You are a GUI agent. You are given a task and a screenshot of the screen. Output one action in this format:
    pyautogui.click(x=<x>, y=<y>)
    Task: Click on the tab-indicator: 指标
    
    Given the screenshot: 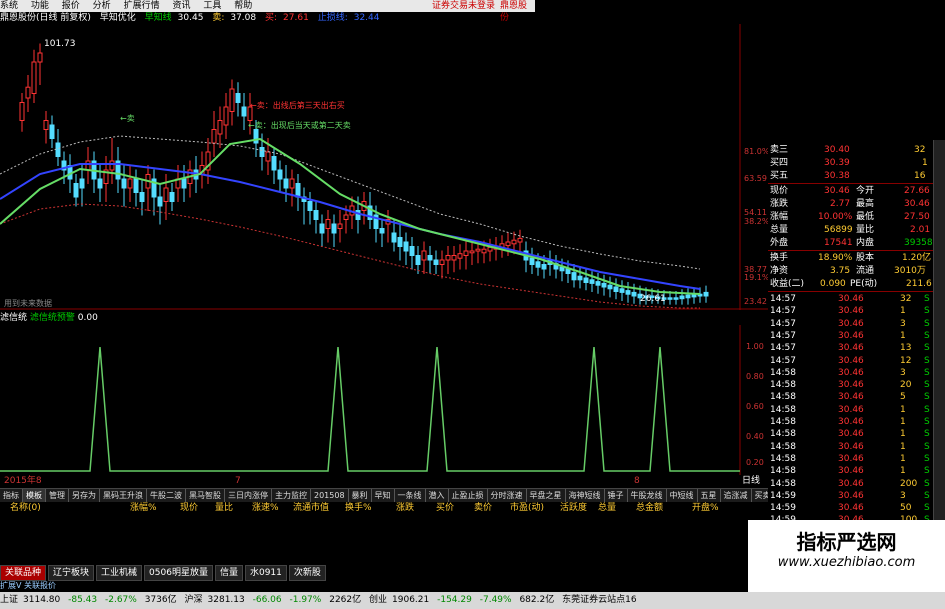 What is the action you would take?
    pyautogui.click(x=11, y=495)
    